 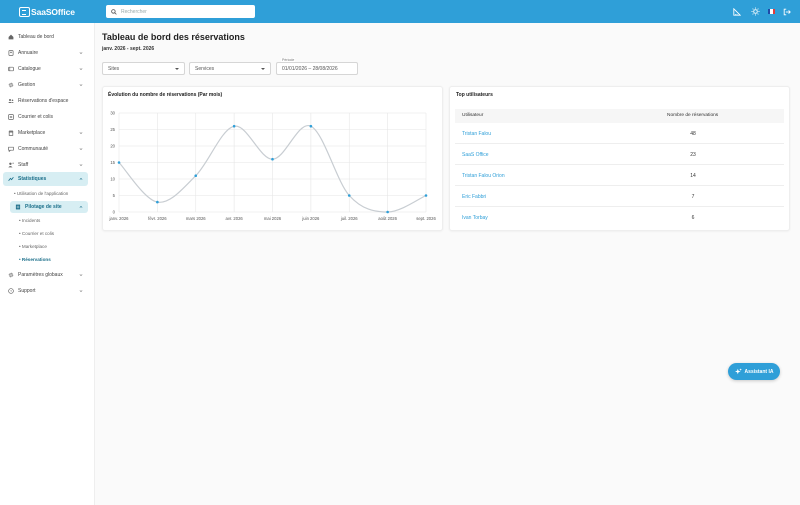 I want to click on top-bar: SaaSOffice, so click(x=400, y=11).